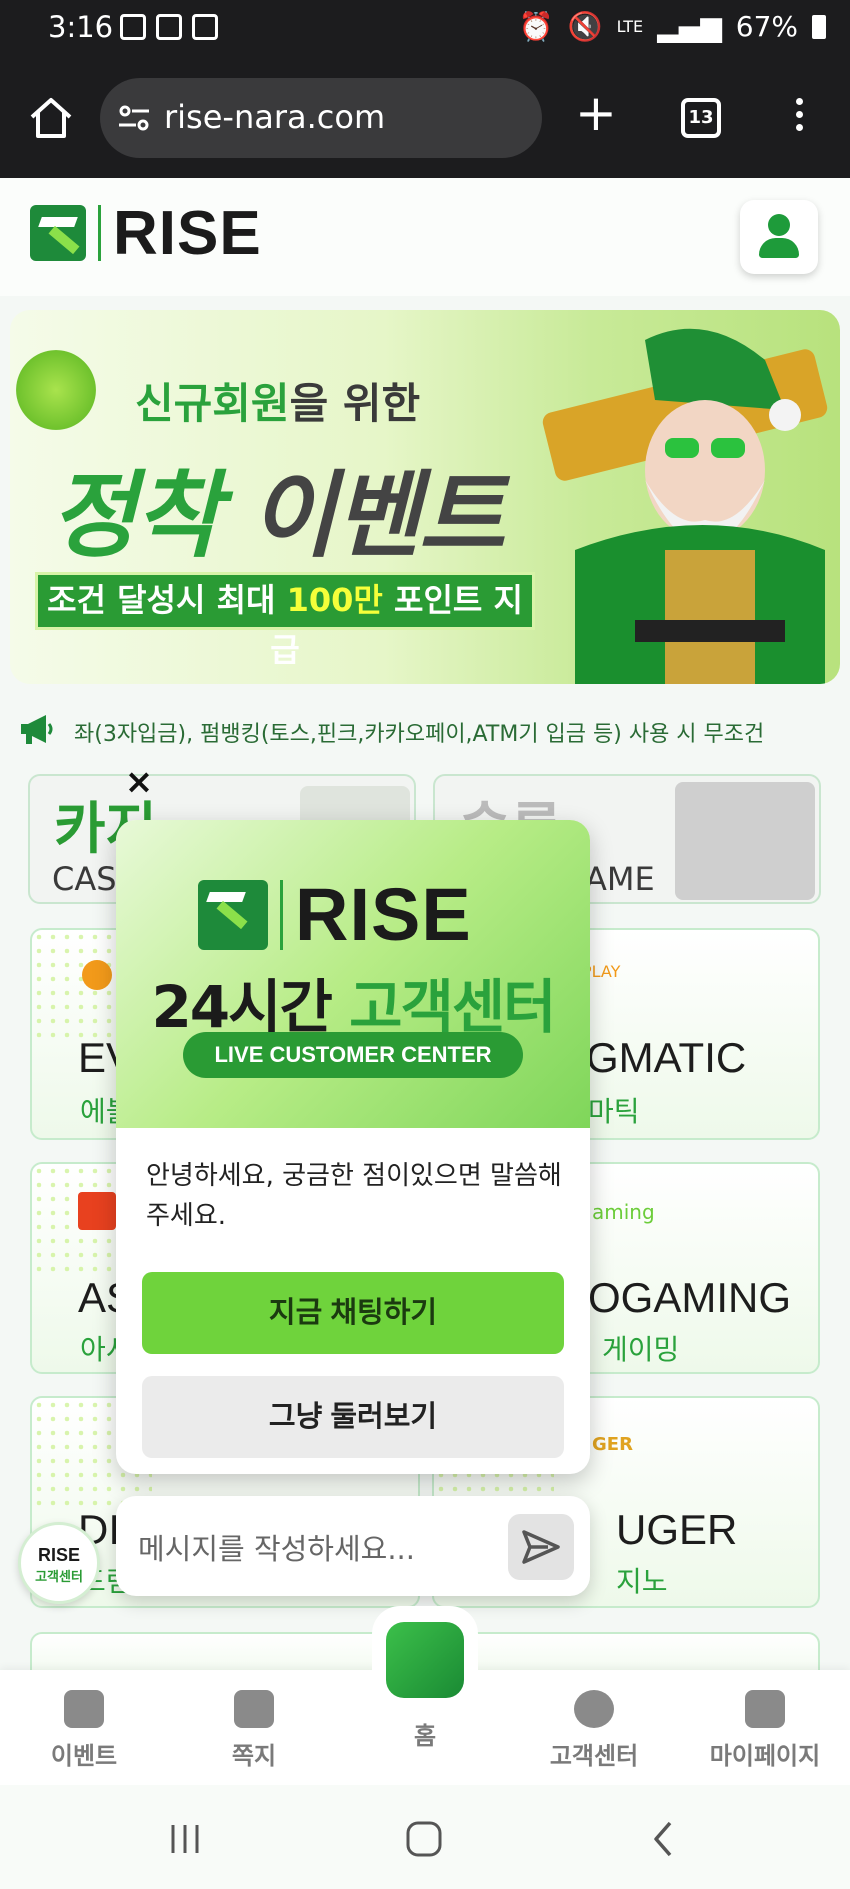 Image resolution: width=850 pixels, height=1889 pixels. Describe the element at coordinates (383, 914) in the screenshot. I see `popup-logo-text: RISE` at that location.